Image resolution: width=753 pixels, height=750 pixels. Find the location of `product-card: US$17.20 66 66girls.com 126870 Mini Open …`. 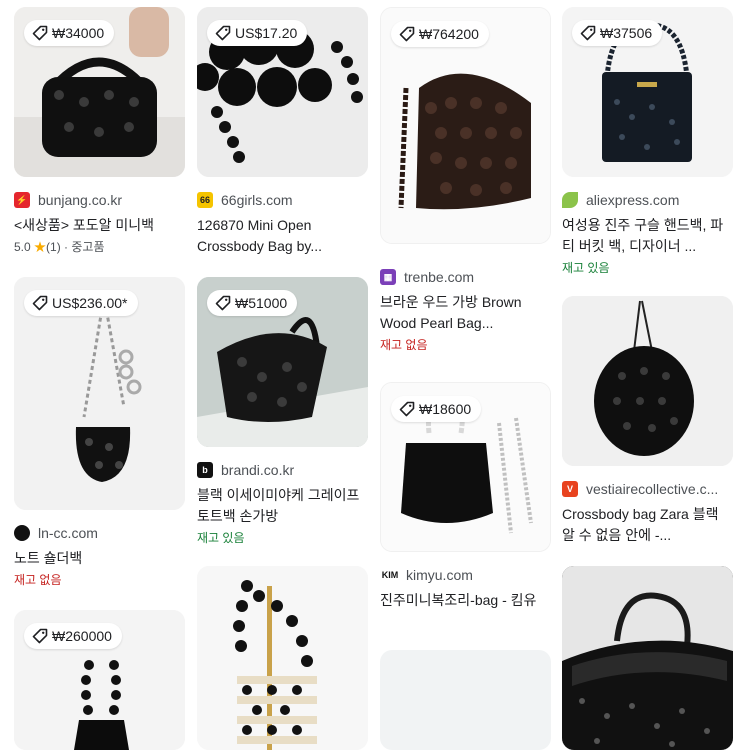

product-card: US$17.20 66 66girls.com 126870 Mini Open … is located at coordinates (282, 132).